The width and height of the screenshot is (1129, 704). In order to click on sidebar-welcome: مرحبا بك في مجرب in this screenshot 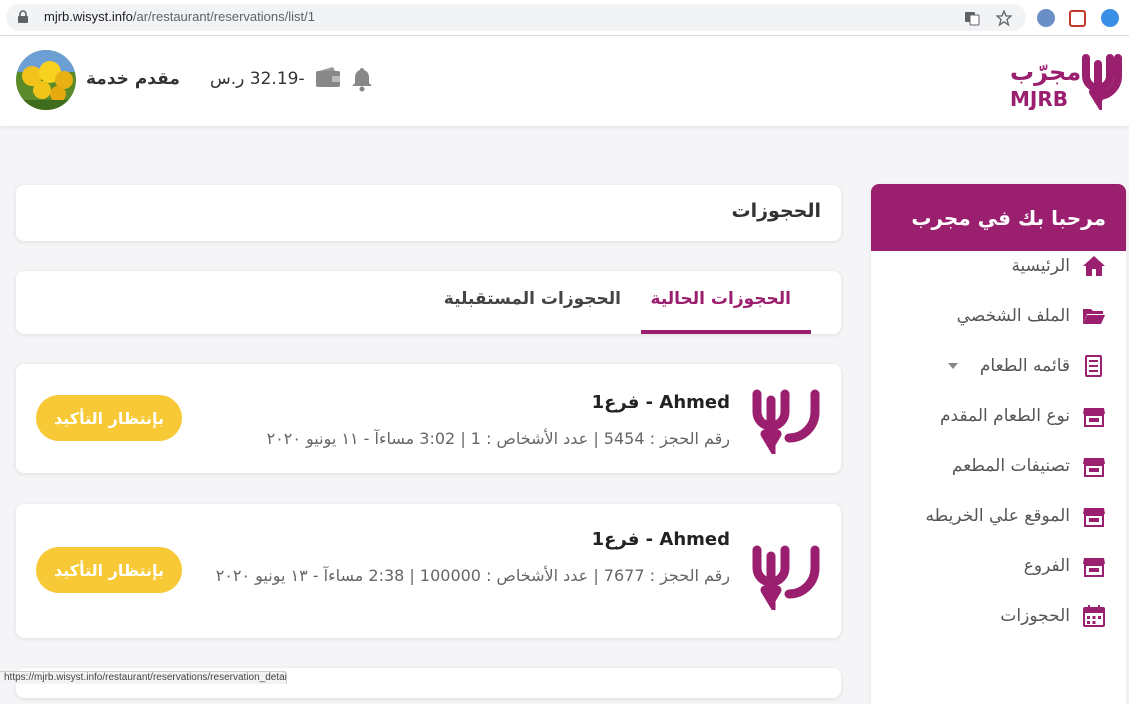, I will do `click(998, 217)`.